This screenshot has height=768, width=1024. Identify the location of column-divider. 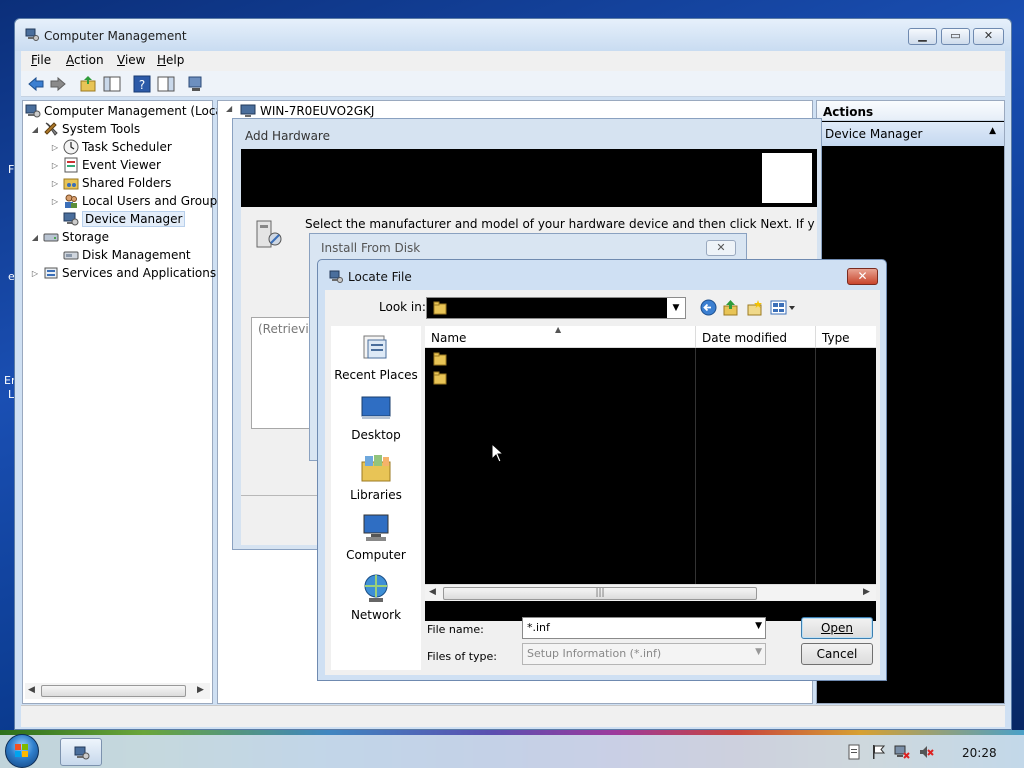
(815, 466).